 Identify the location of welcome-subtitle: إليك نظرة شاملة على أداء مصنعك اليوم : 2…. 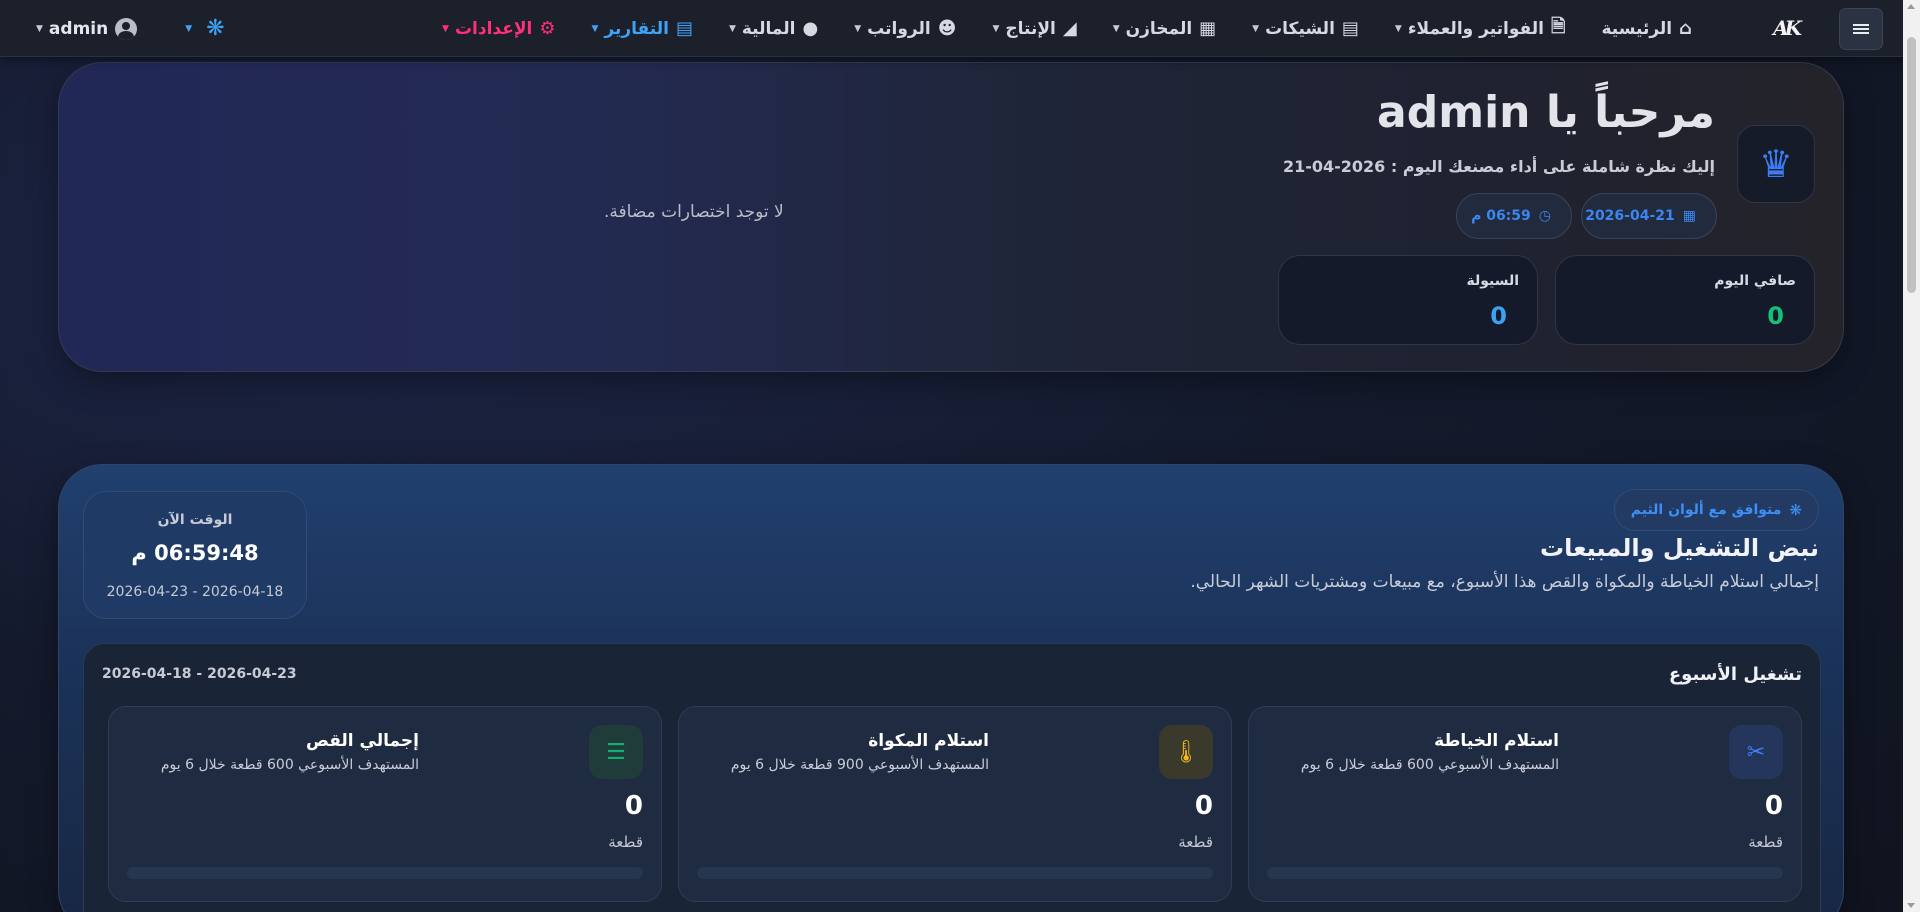
(1498, 166).